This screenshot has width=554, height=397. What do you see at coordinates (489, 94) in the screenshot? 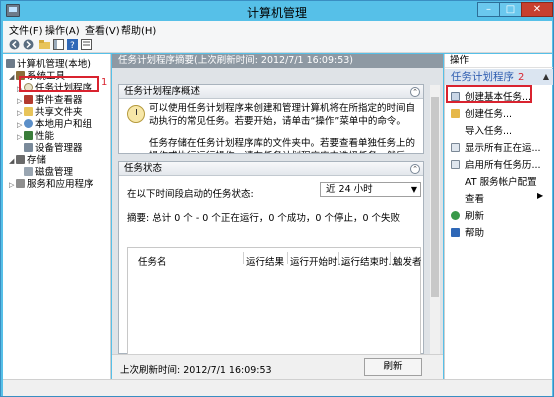
I see `highlight-box-create-basic-task` at bounding box center [489, 94].